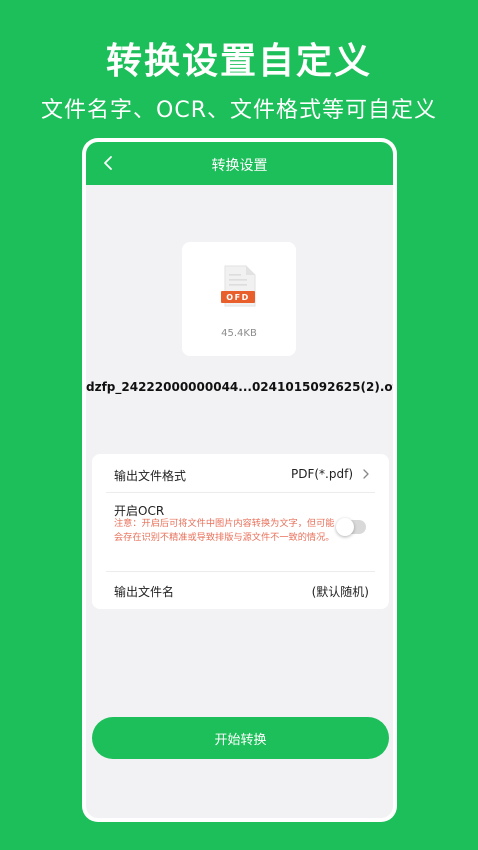 Image resolution: width=478 pixels, height=850 pixels. I want to click on toggle-knob, so click(345, 527).